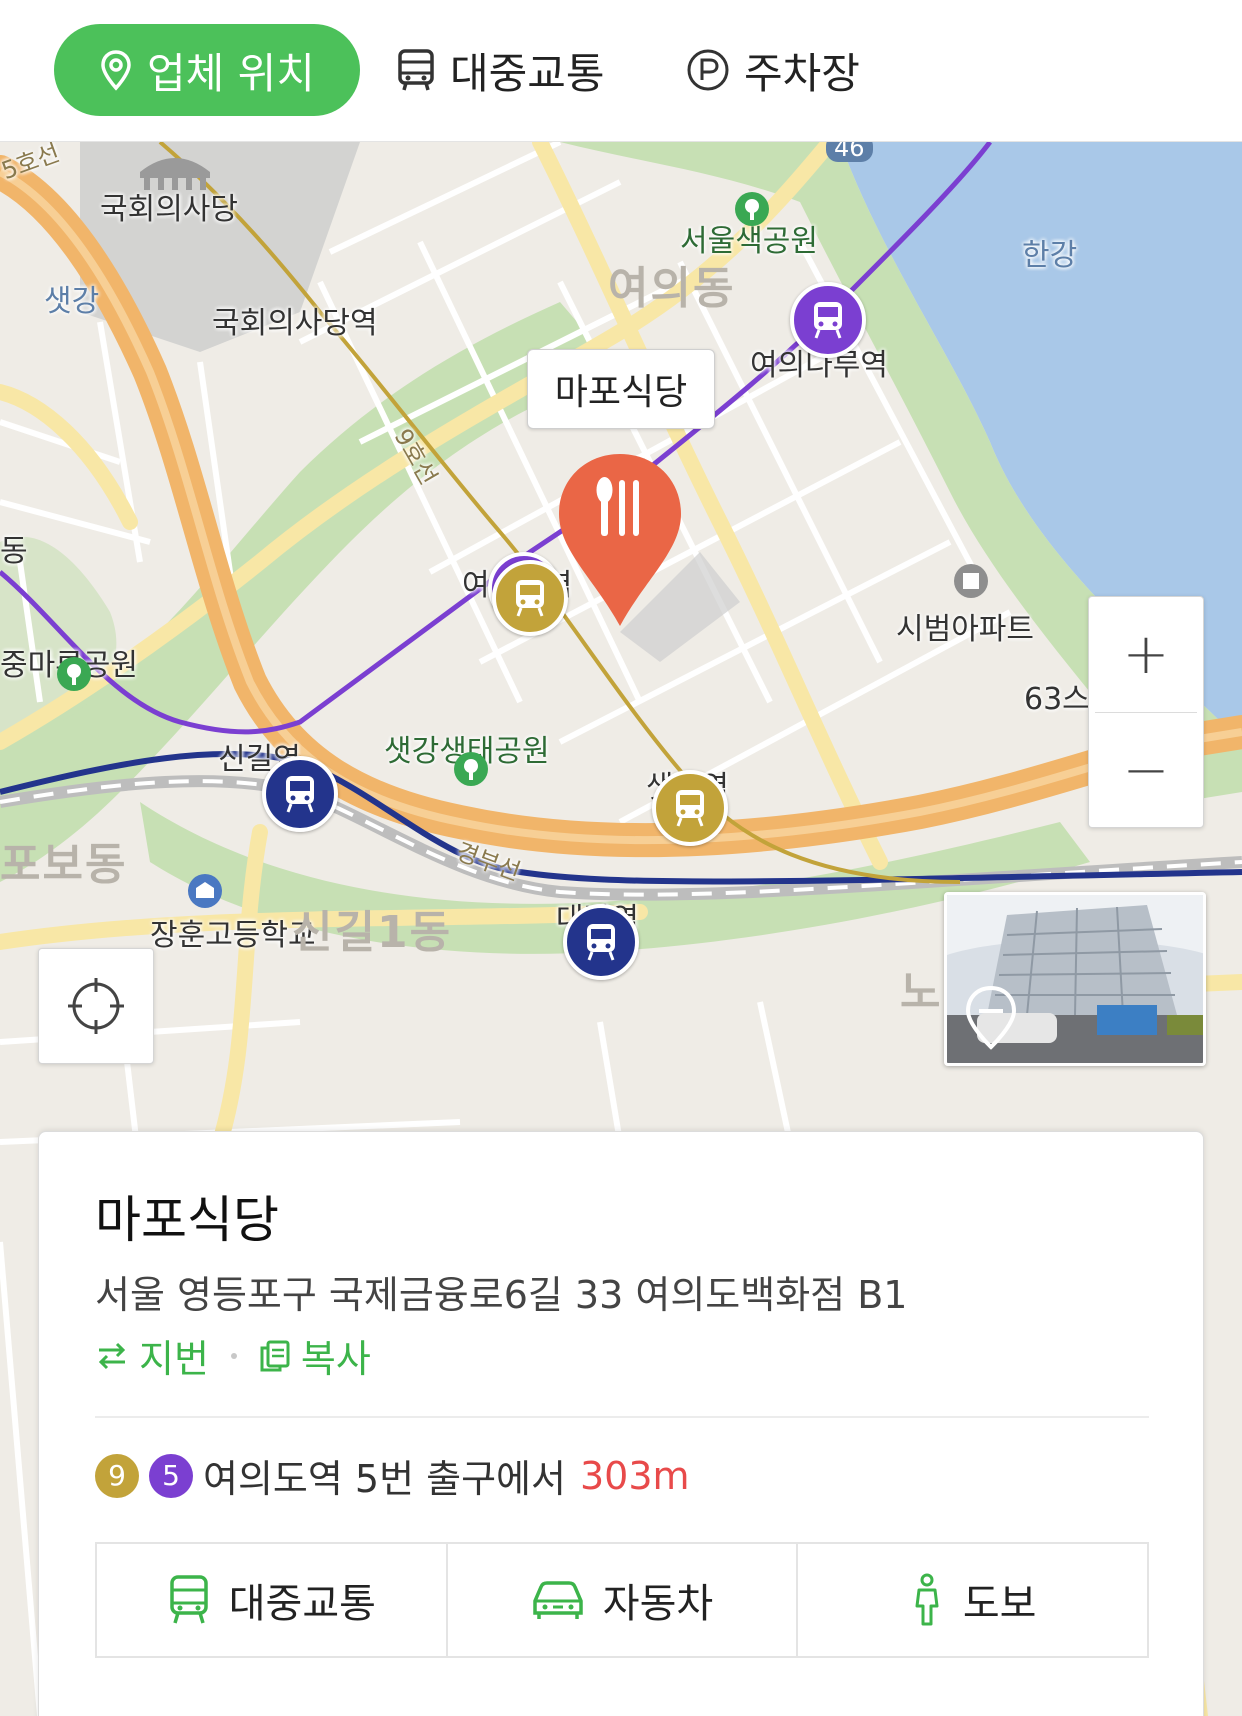 The height and width of the screenshot is (1716, 1242). Describe the element at coordinates (501, 1295) in the screenshot. I see `place-address: 서울 영등포구 국제금융로6길 33 여의도백화점 B1` at that location.